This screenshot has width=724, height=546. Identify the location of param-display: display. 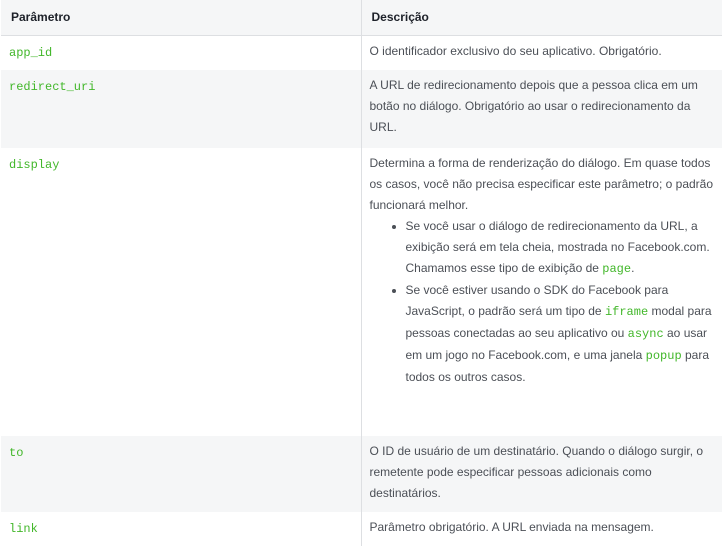
(34, 165).